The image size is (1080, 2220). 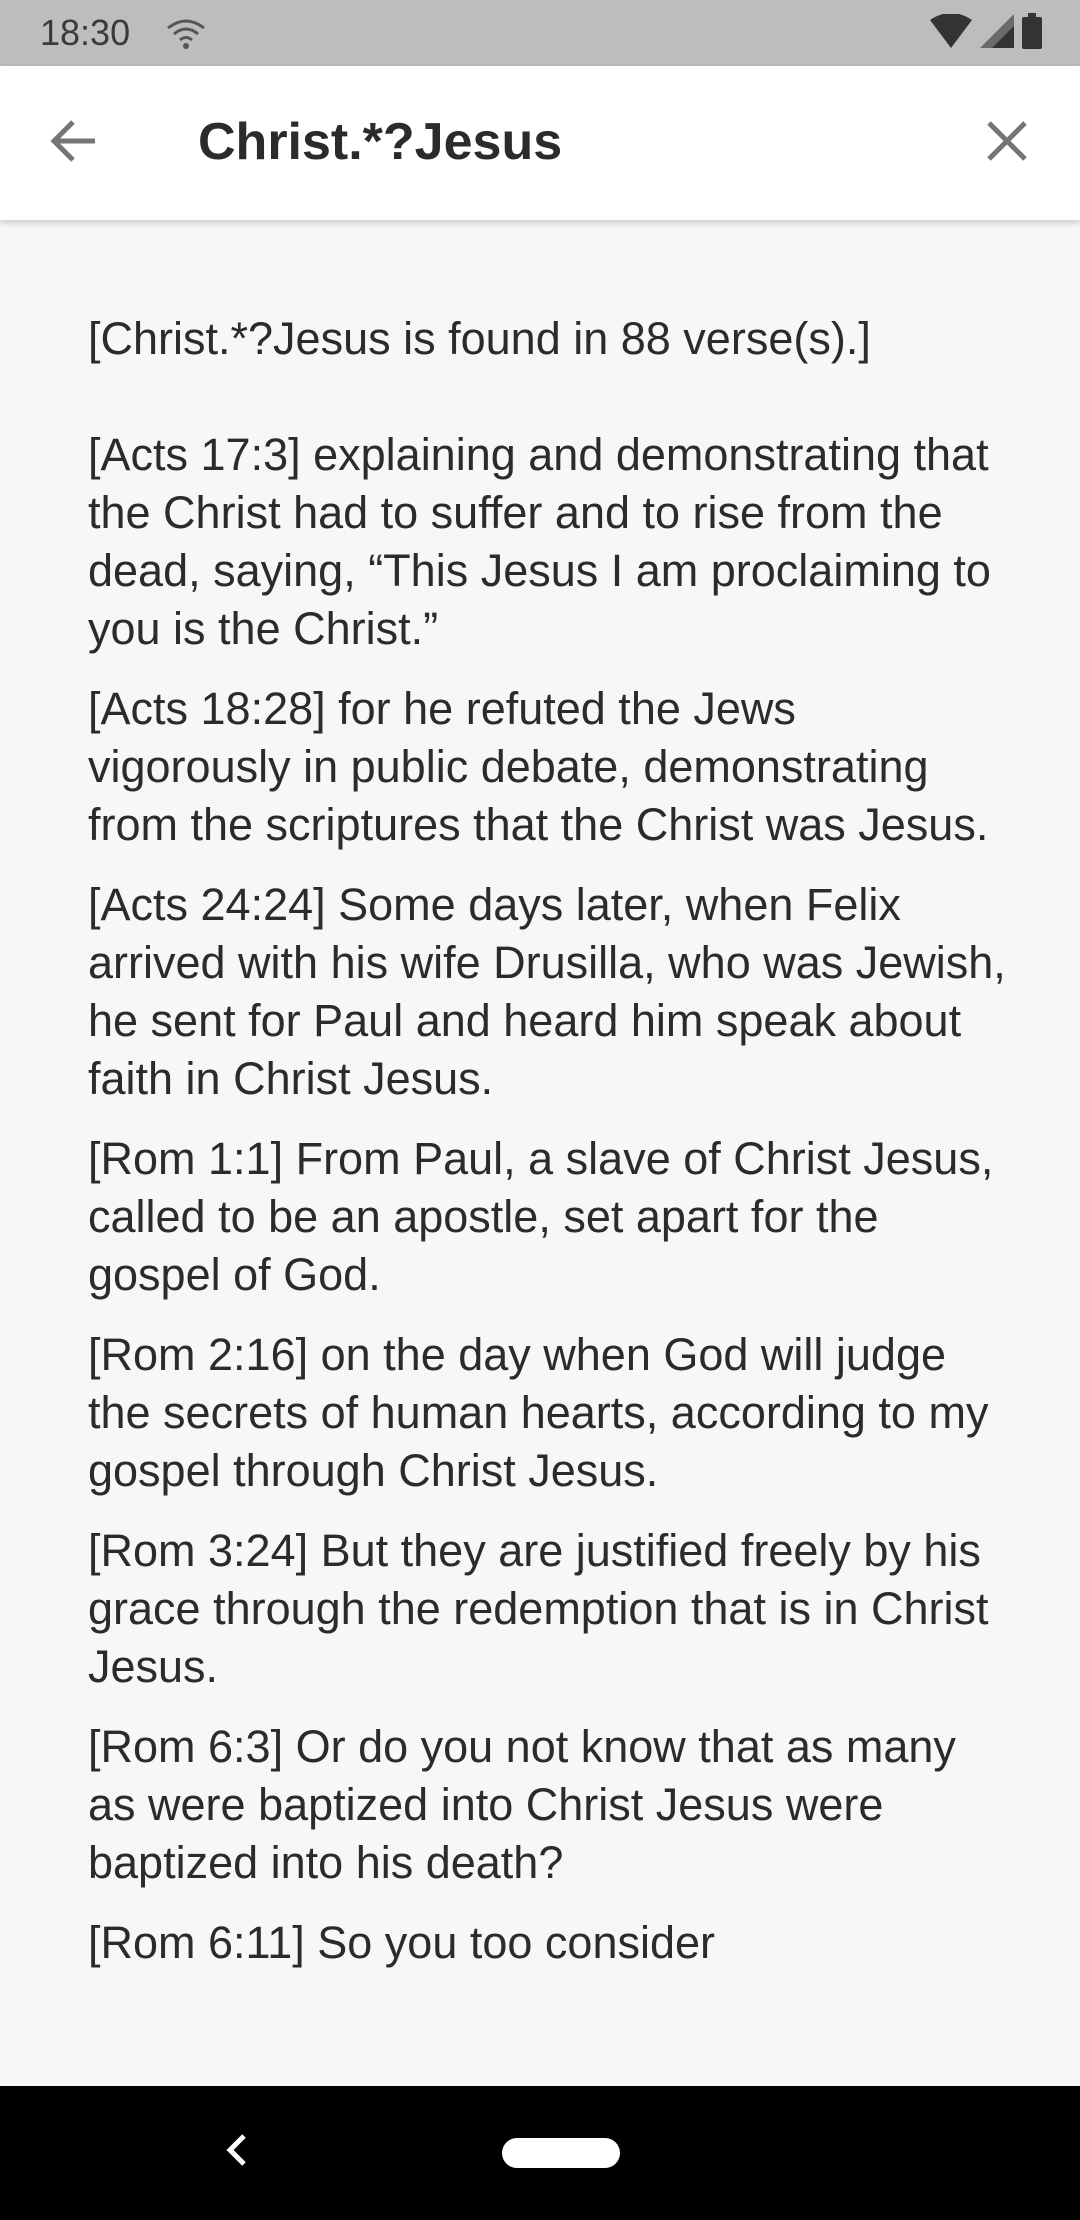 What do you see at coordinates (997, 33) in the screenshot?
I see `cell-signal-icon` at bounding box center [997, 33].